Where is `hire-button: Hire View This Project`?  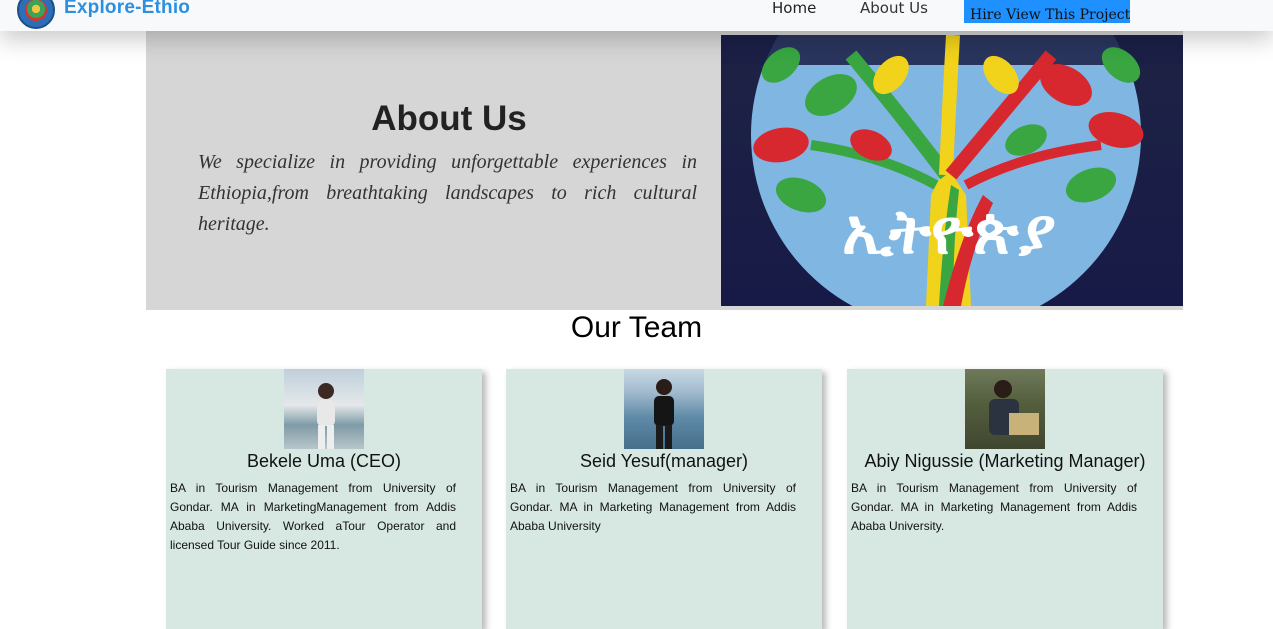 hire-button: Hire View This Project is located at coordinates (1047, 11).